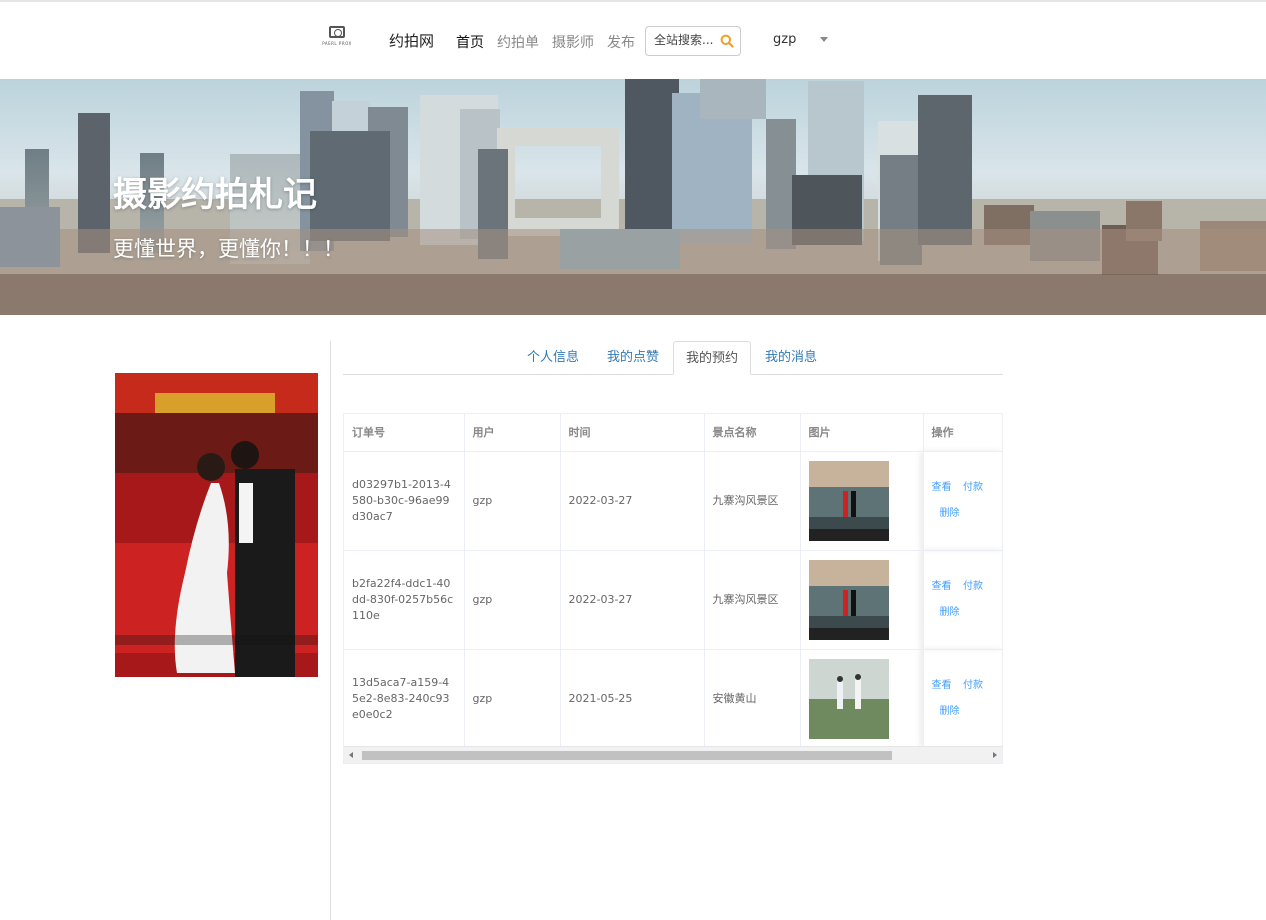 Image resolution: width=1266 pixels, height=920 pixels. I want to click on column-header-spot: 景点名称, so click(752, 433).